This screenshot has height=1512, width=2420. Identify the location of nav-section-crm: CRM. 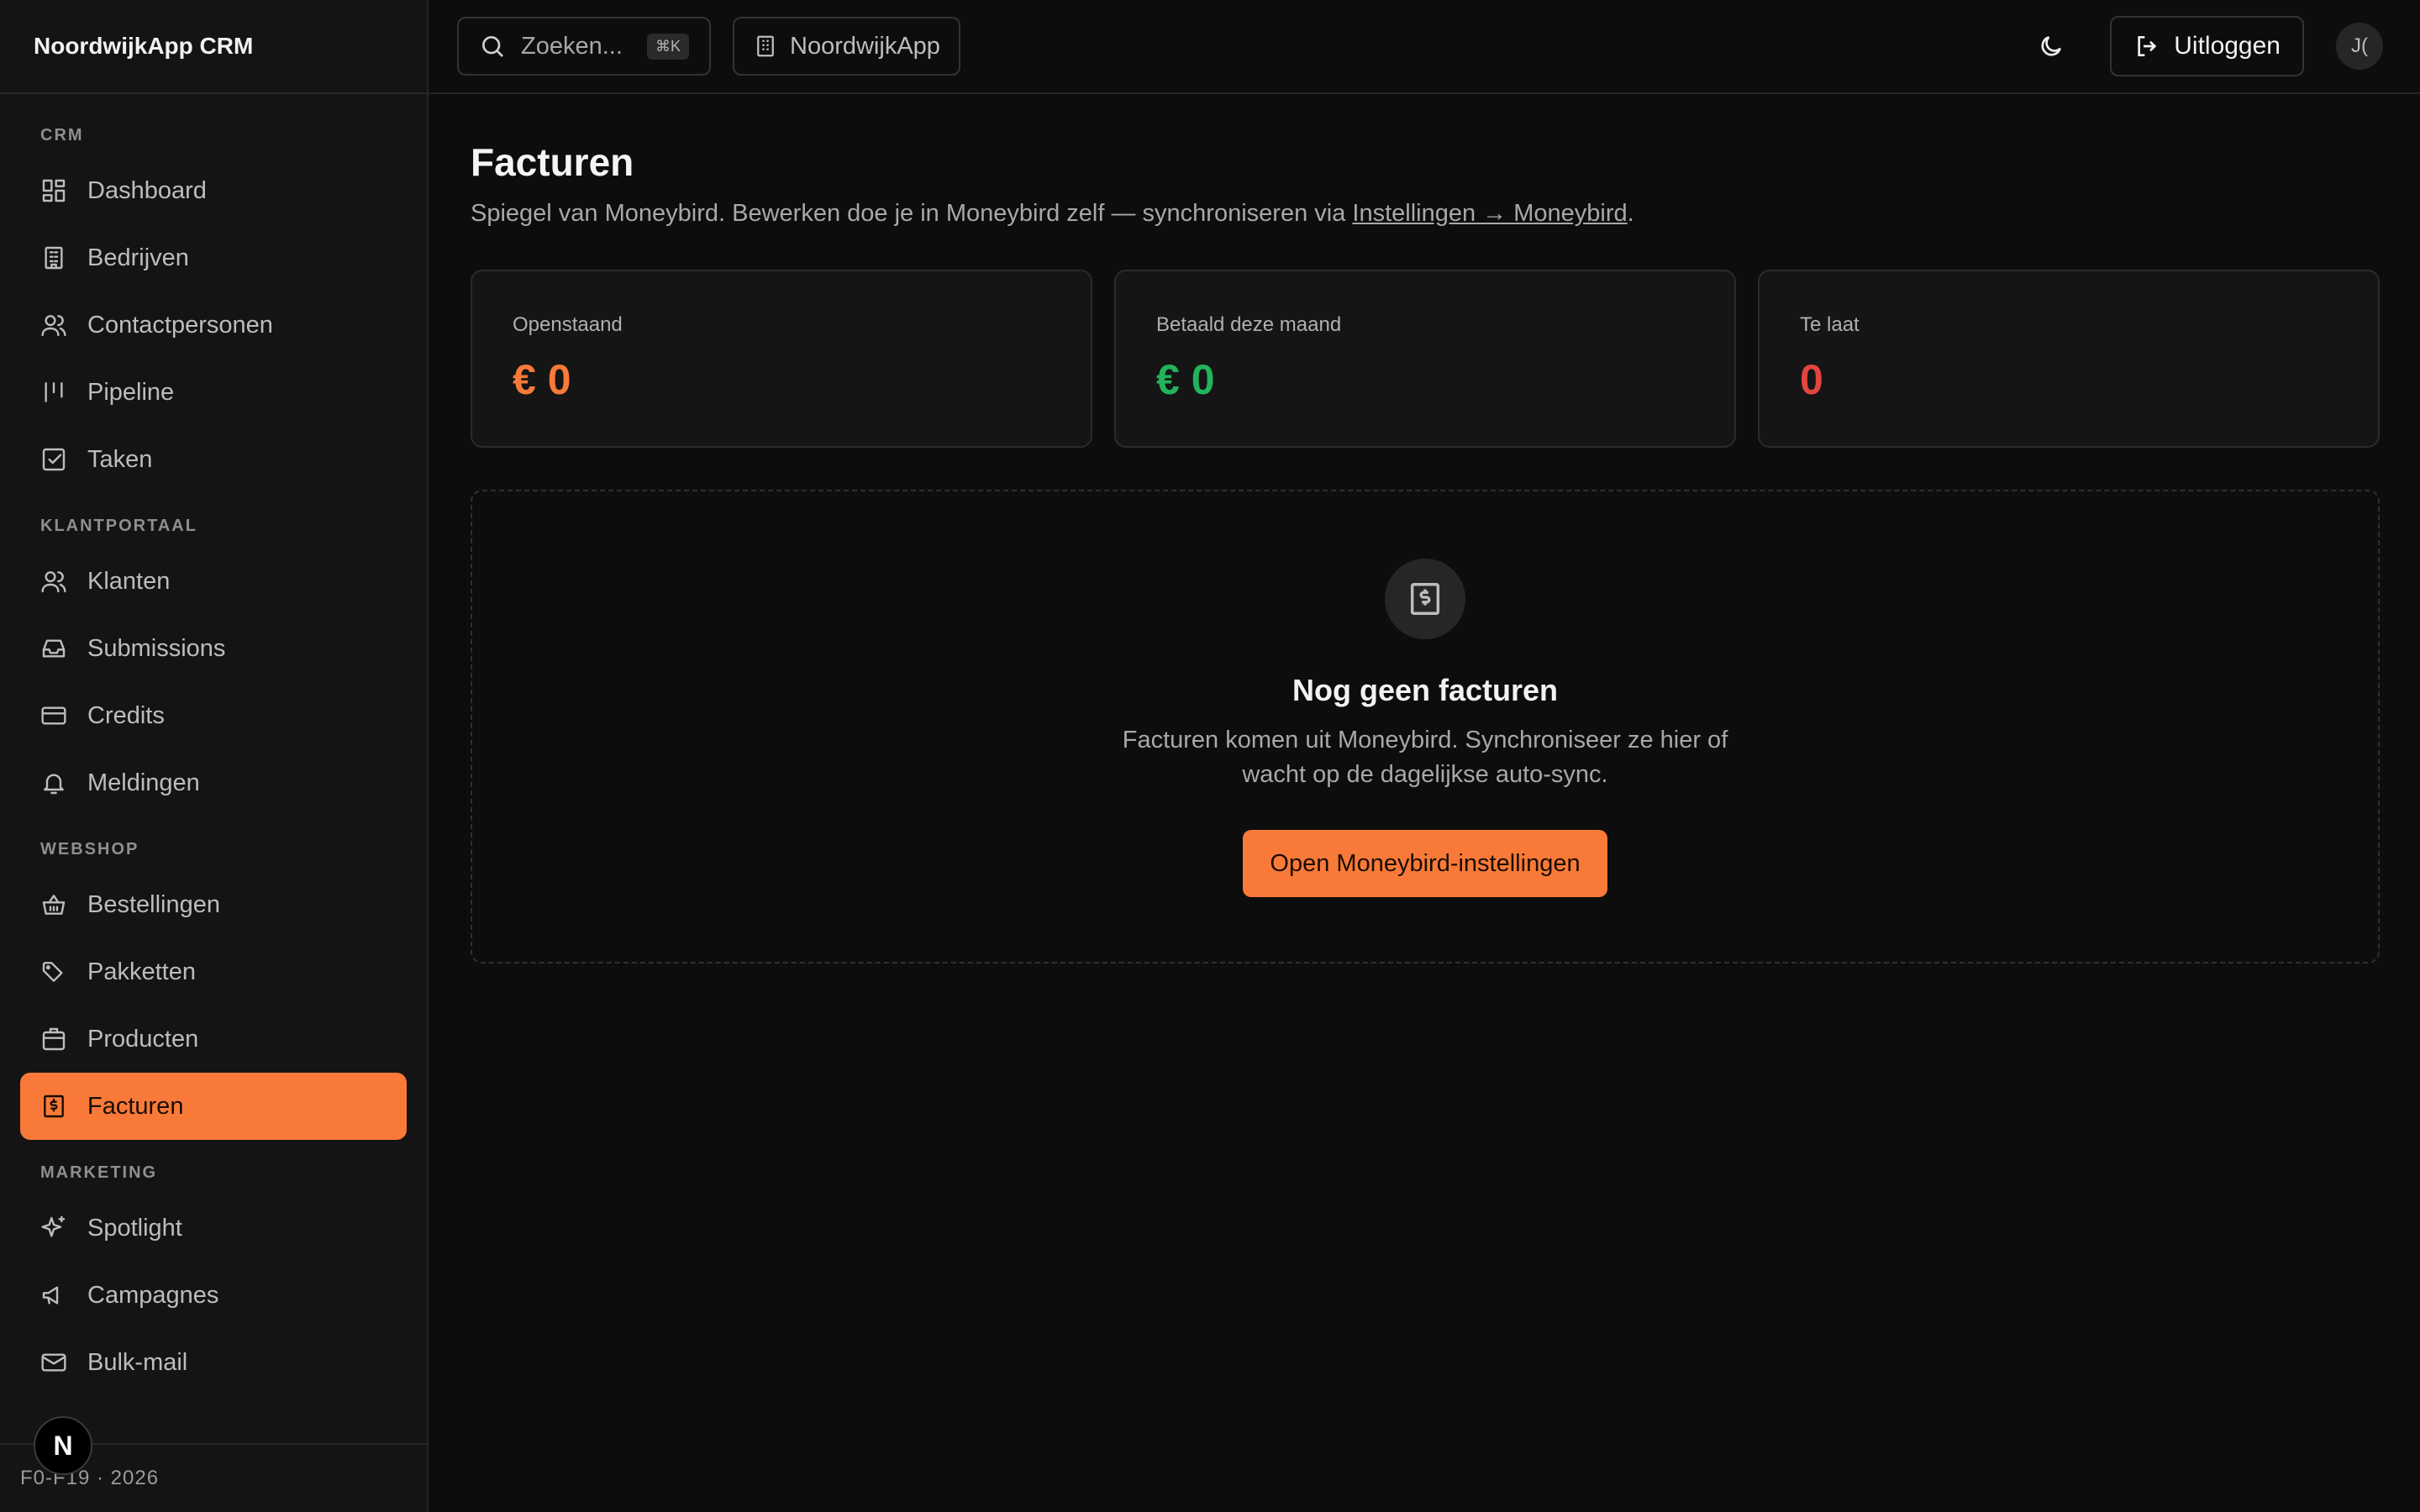
(62, 135).